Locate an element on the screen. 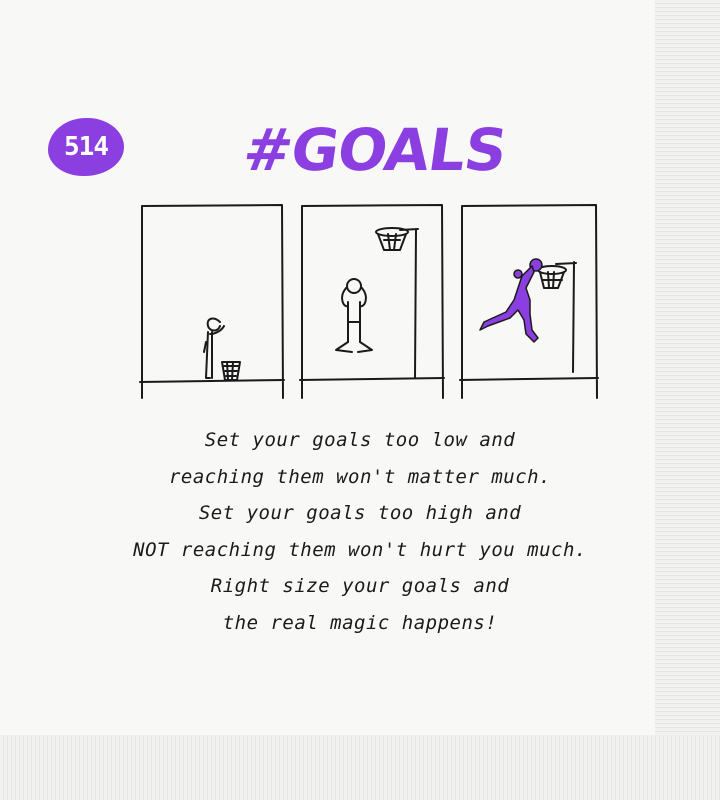  figure-dunking-icon is located at coordinates (511, 300).